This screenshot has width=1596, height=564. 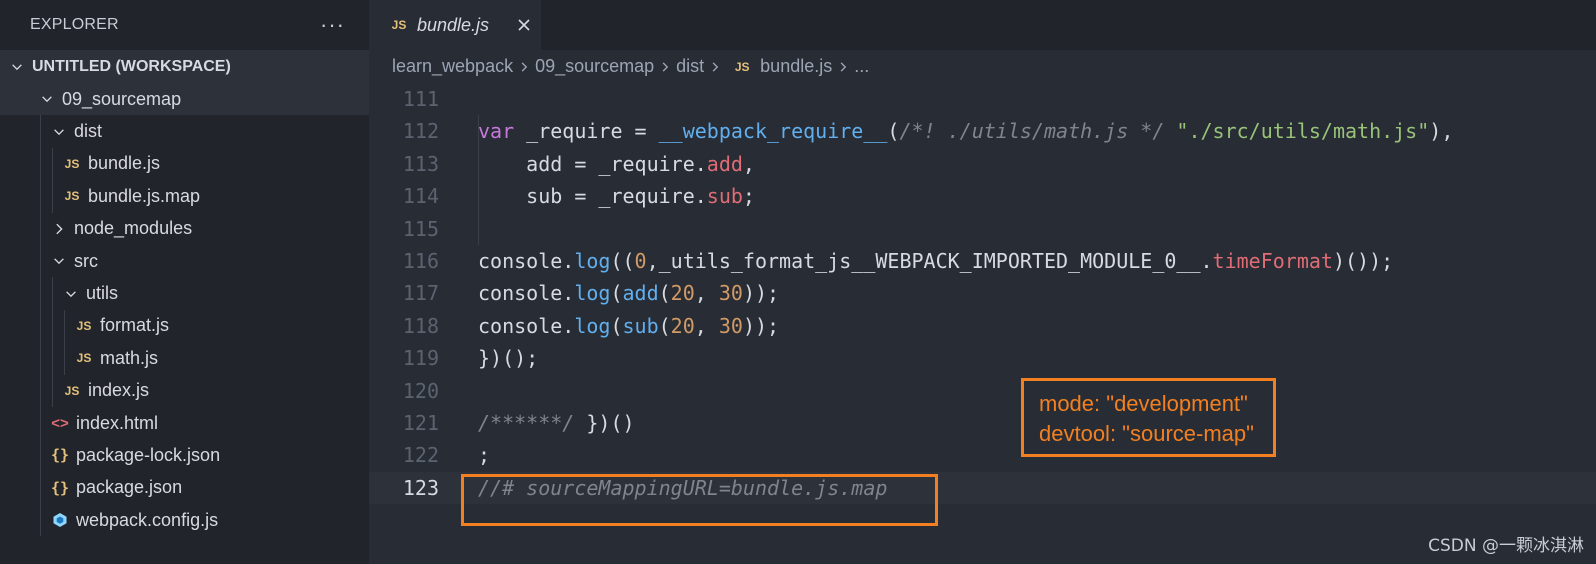 What do you see at coordinates (420, 358) in the screenshot?
I see `line-number: 119` at bounding box center [420, 358].